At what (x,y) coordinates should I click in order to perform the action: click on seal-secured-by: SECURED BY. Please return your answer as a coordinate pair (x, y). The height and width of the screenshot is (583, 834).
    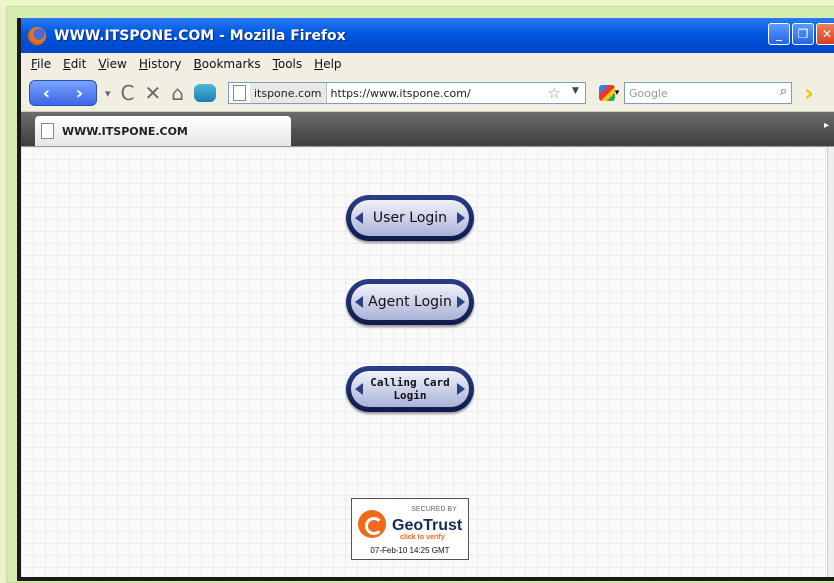
    Looking at the image, I should click on (434, 509).